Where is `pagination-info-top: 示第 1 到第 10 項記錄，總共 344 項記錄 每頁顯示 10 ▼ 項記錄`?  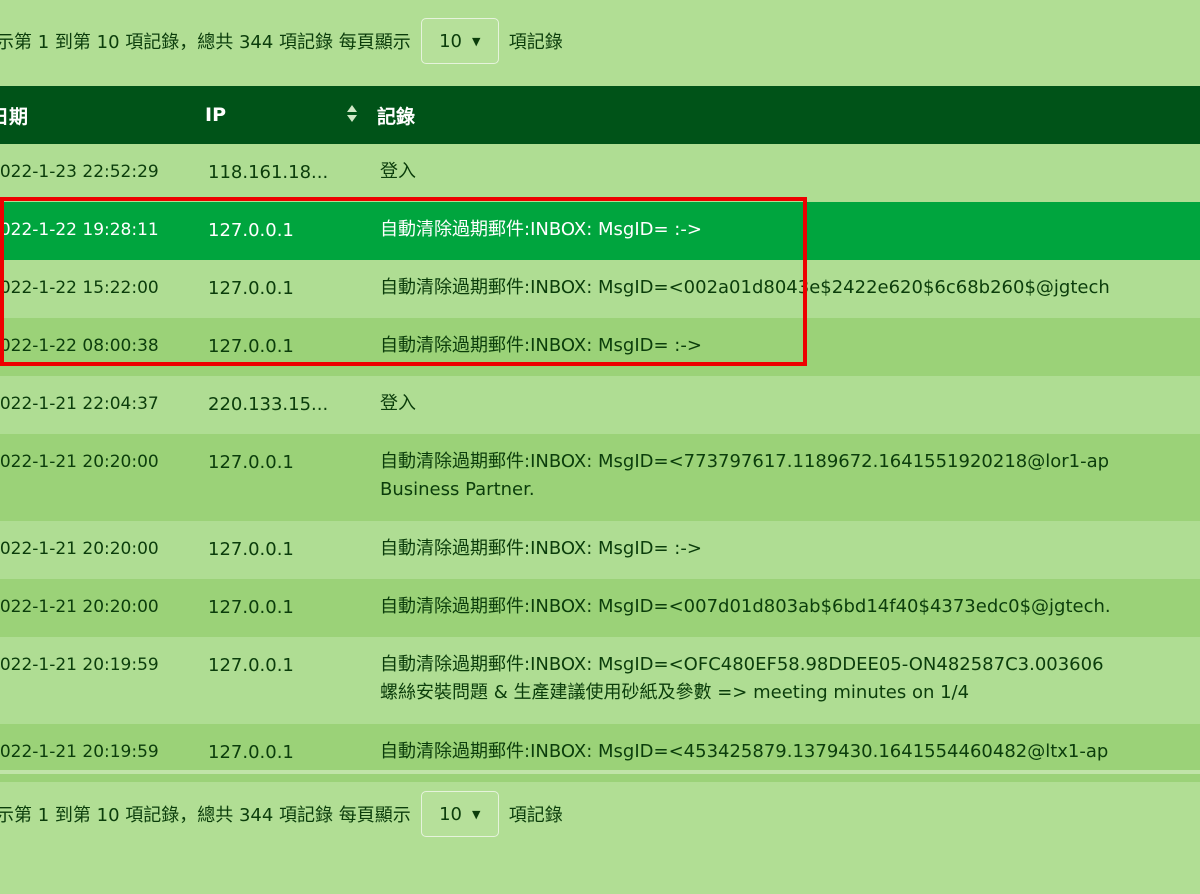
pagination-info-top: 示第 1 到第 10 項記錄，總共 344 項記錄 每頁顯示 10 ▼ 項記錄 is located at coordinates (281, 41).